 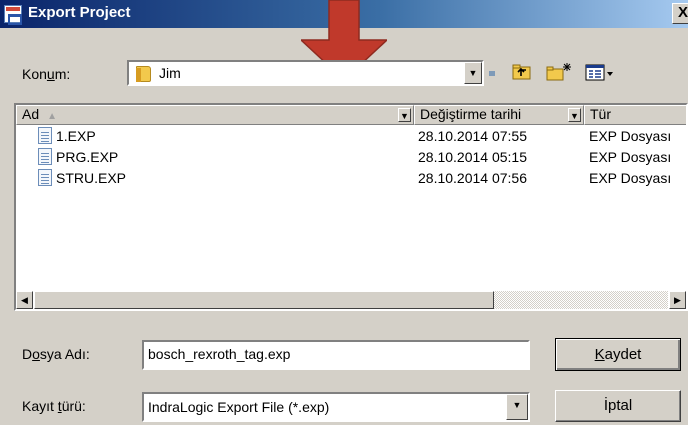 I want to click on save-button: Kaydet, so click(x=618, y=354).